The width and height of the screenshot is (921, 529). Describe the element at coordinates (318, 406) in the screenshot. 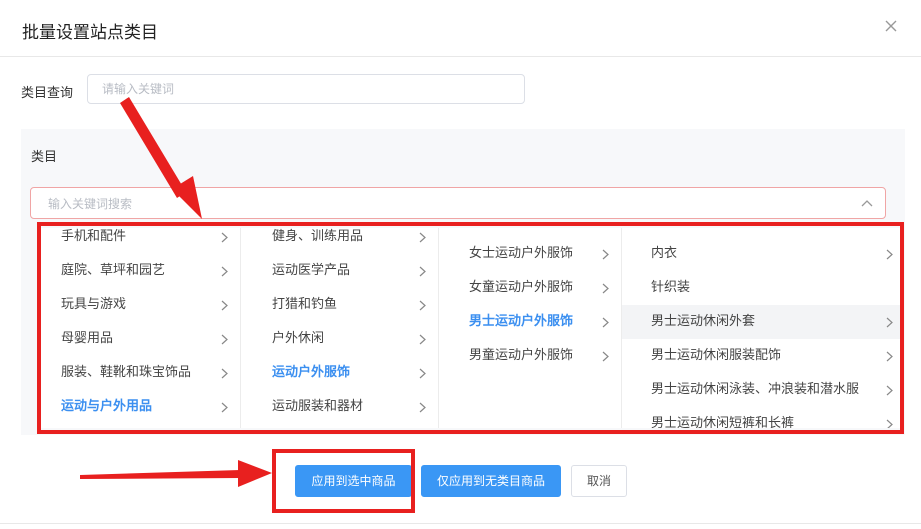

I see `cascader-item-label: 运动服装和器材` at that location.